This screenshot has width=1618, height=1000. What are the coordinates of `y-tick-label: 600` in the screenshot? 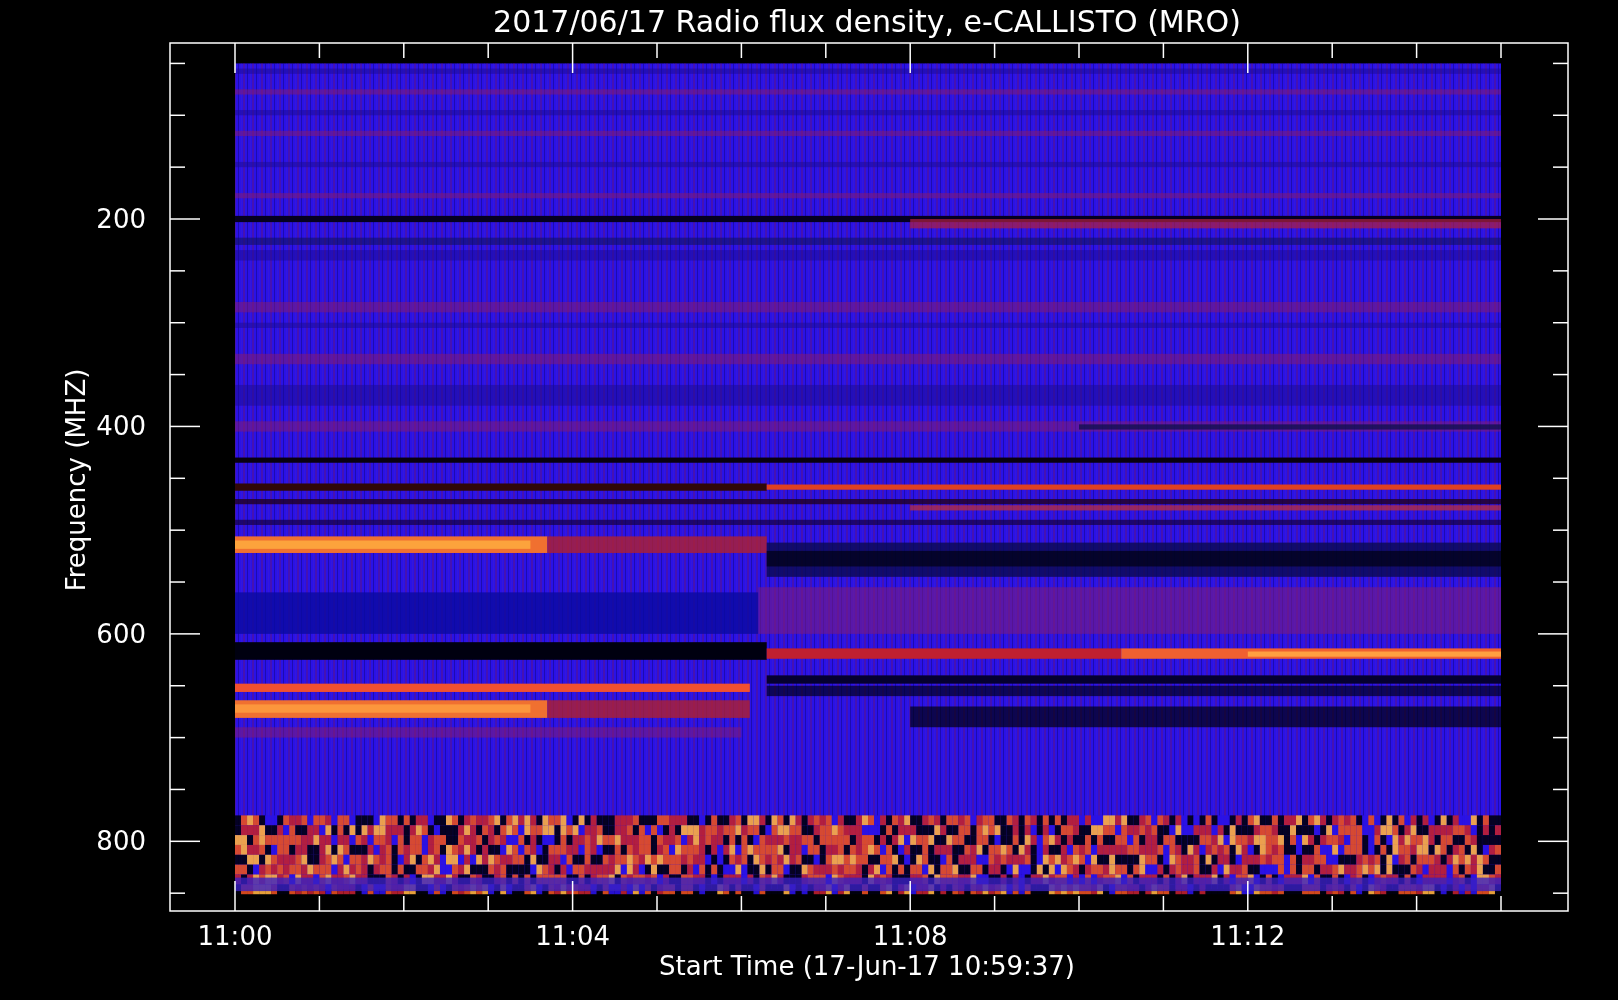 It's located at (121, 633).